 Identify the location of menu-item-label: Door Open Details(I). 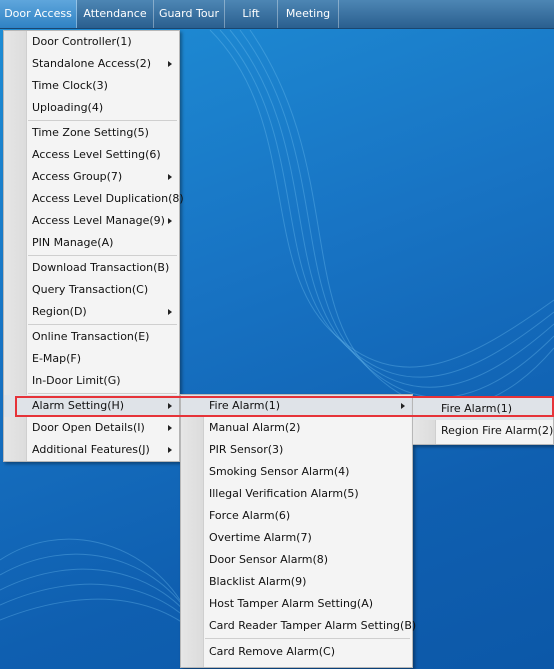
(88, 427).